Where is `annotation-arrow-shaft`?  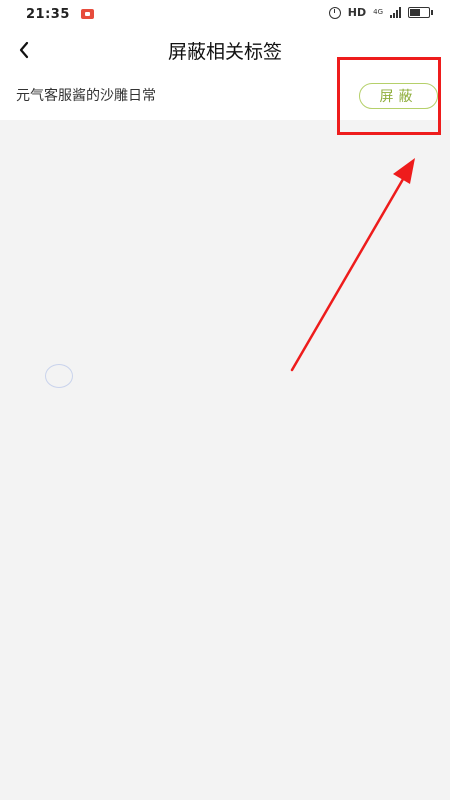 annotation-arrow-shaft is located at coordinates (349, 272).